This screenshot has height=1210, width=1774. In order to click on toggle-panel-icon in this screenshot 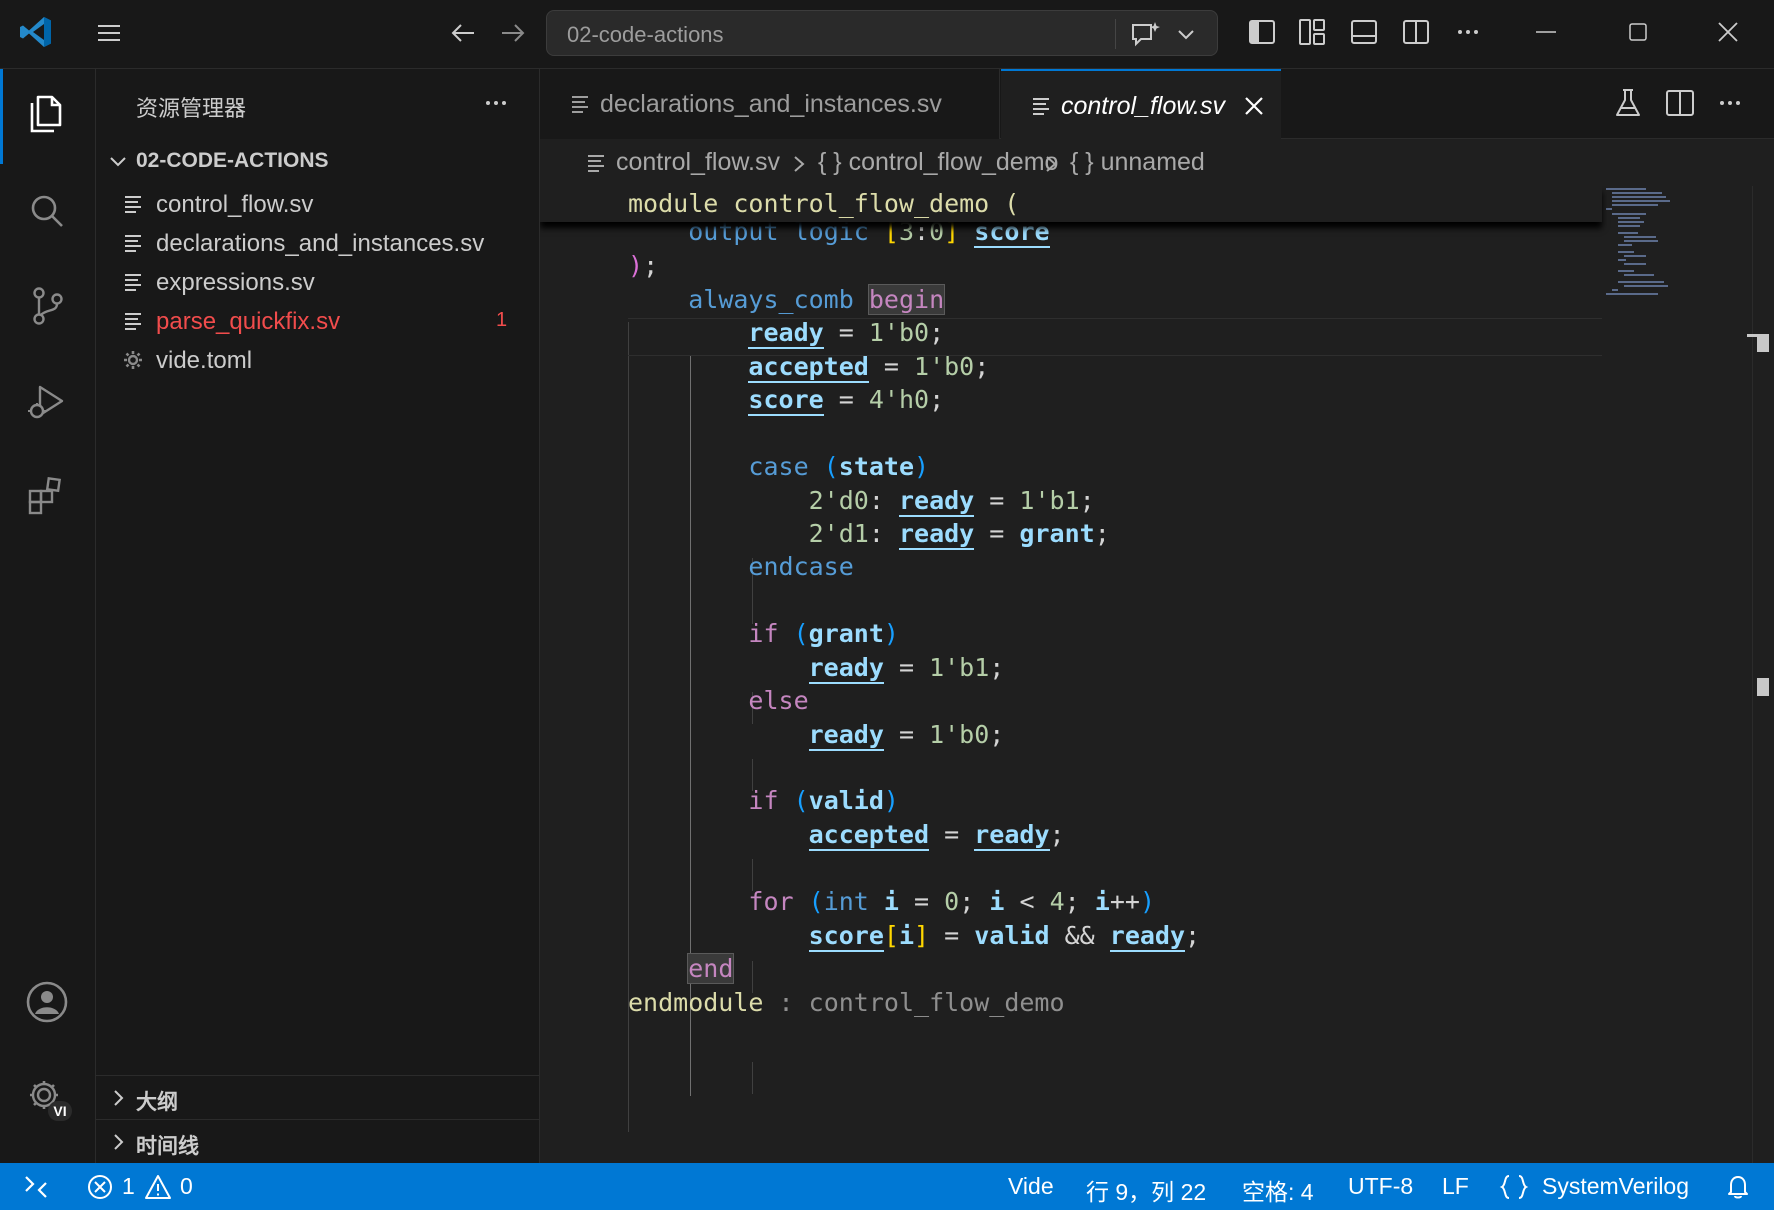, I will do `click(1364, 32)`.